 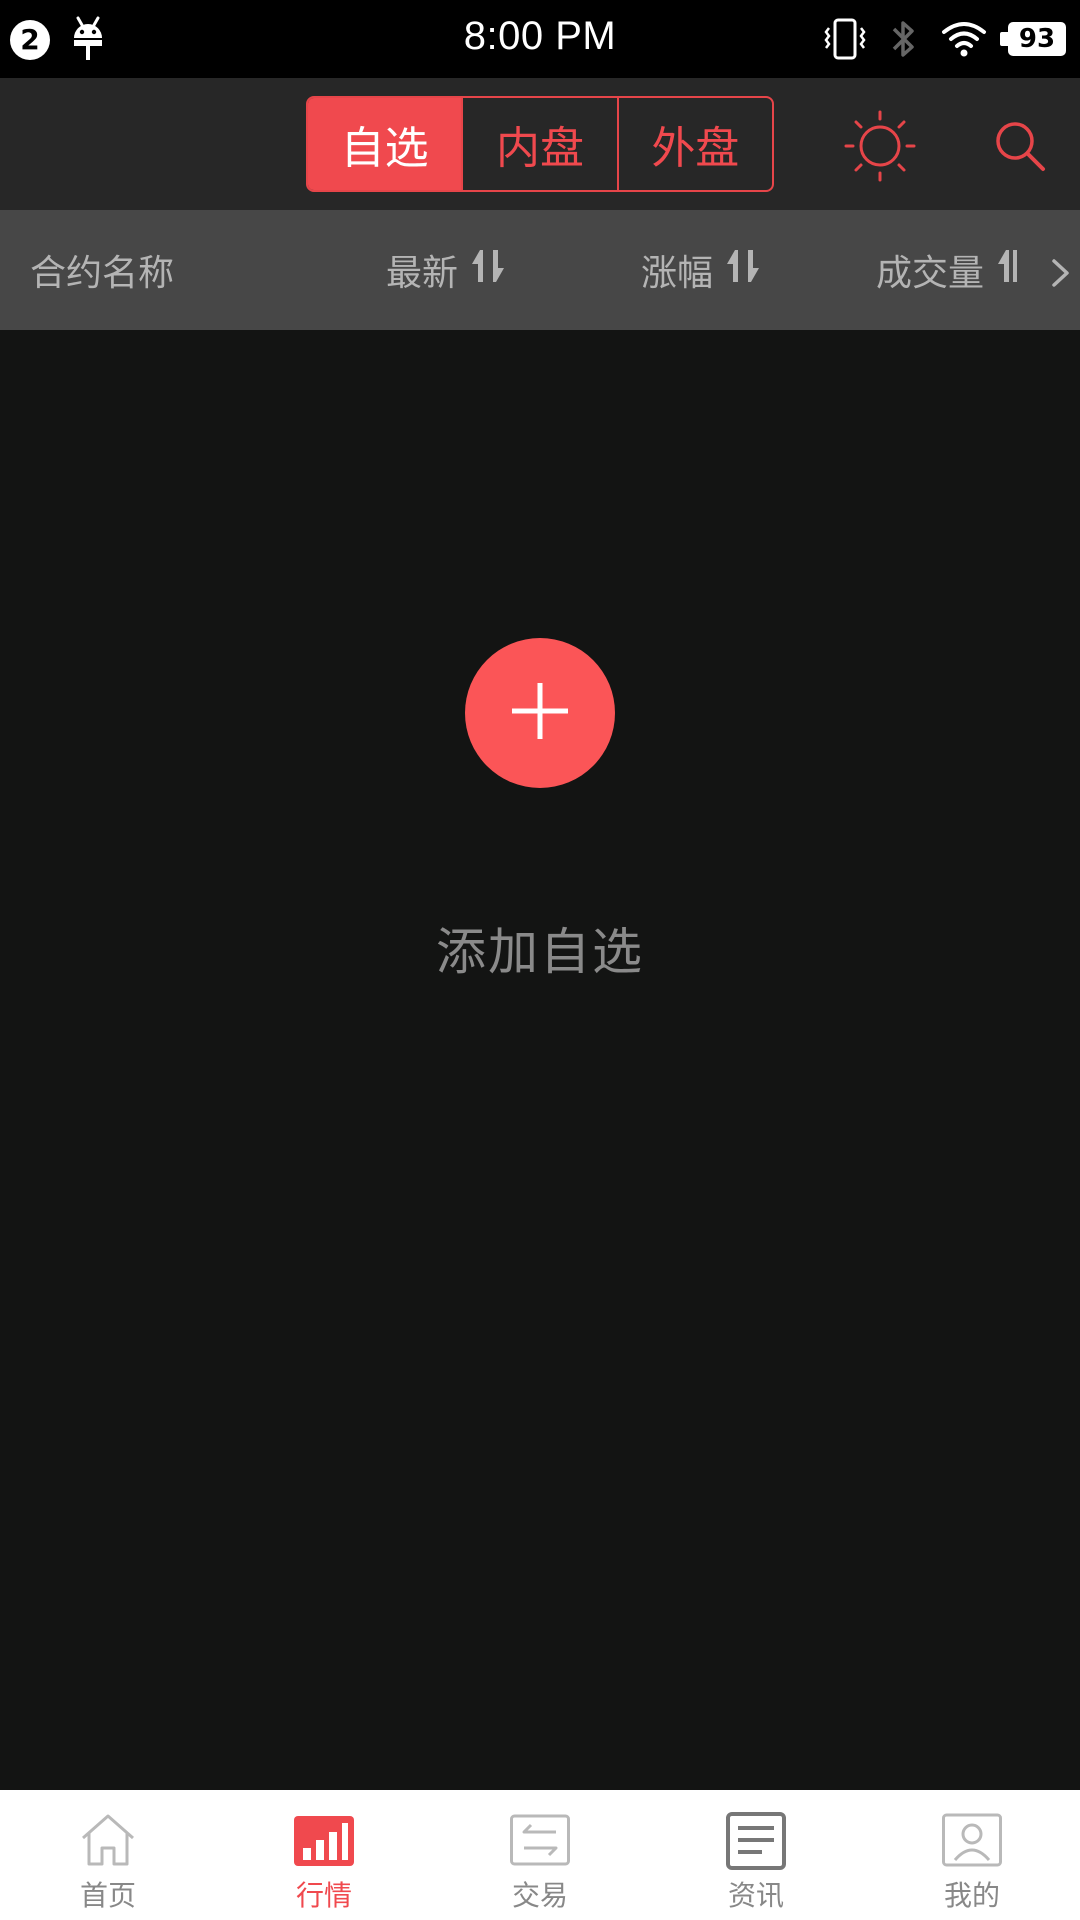 I want to click on nav-label-home: 首页, so click(x=107, y=1895).